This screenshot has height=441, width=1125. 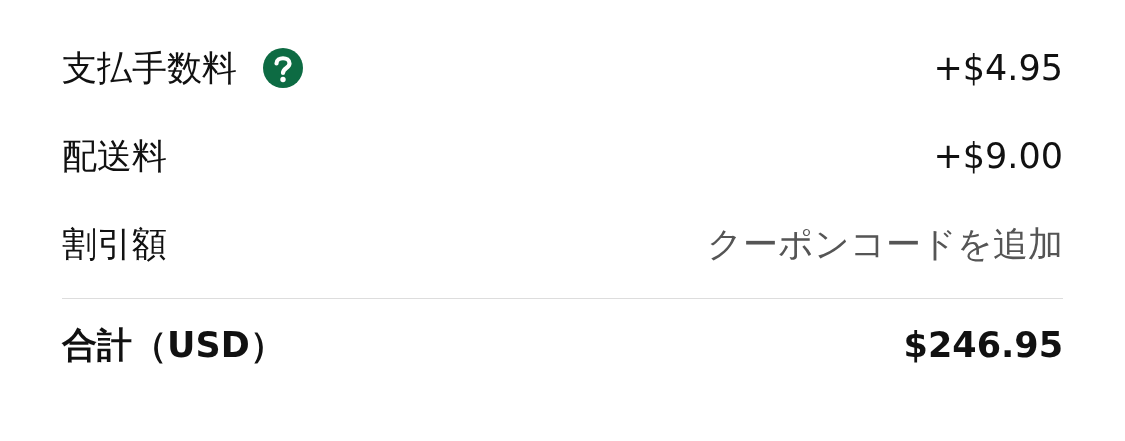 I want to click on fee-amount: +$9.00, so click(x=998, y=156).